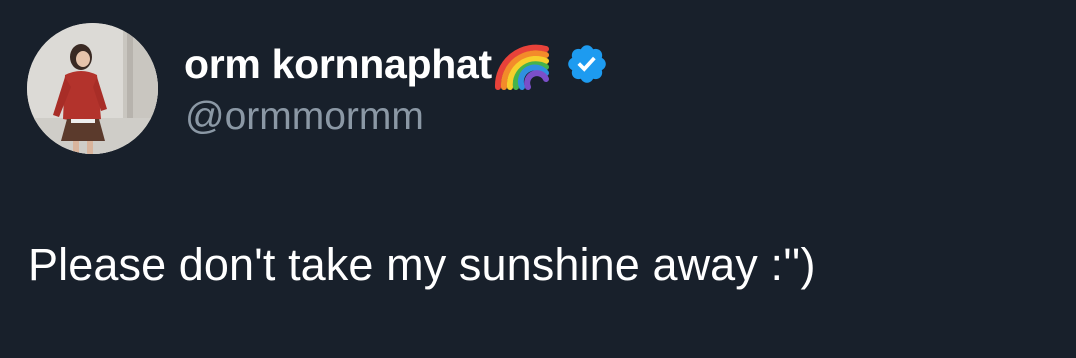 Image resolution: width=1076 pixels, height=358 pixels. I want to click on author-name-row: orm kornnaphat, so click(396, 64).